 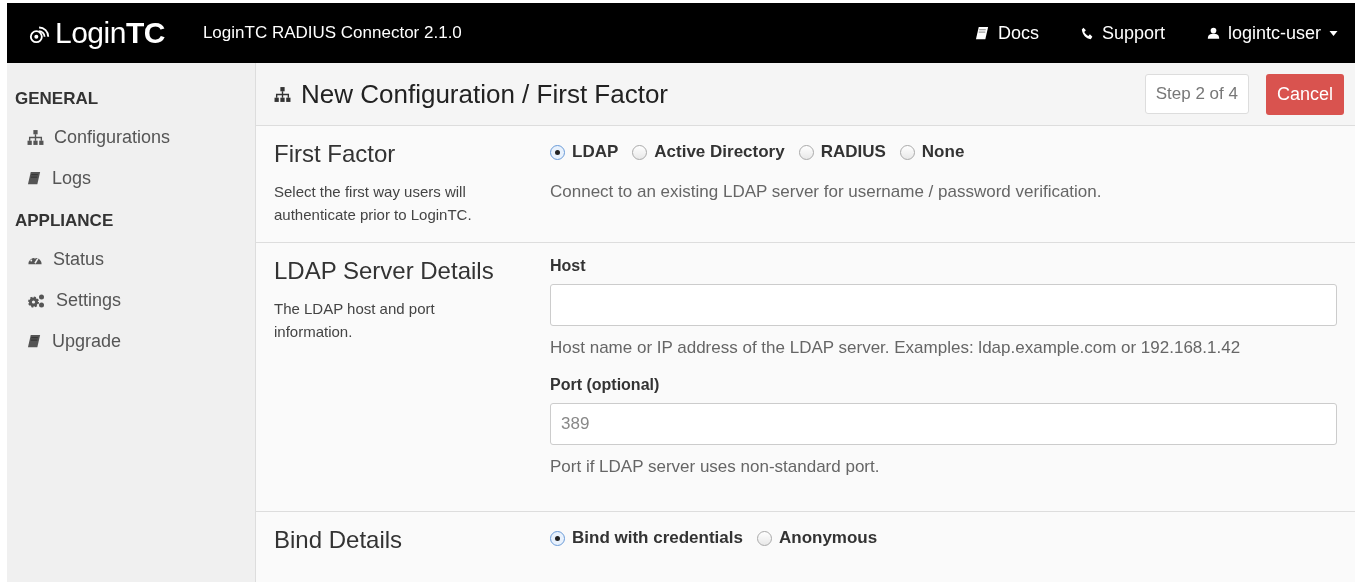 I want to click on user-icon, so click(x=1213, y=33).